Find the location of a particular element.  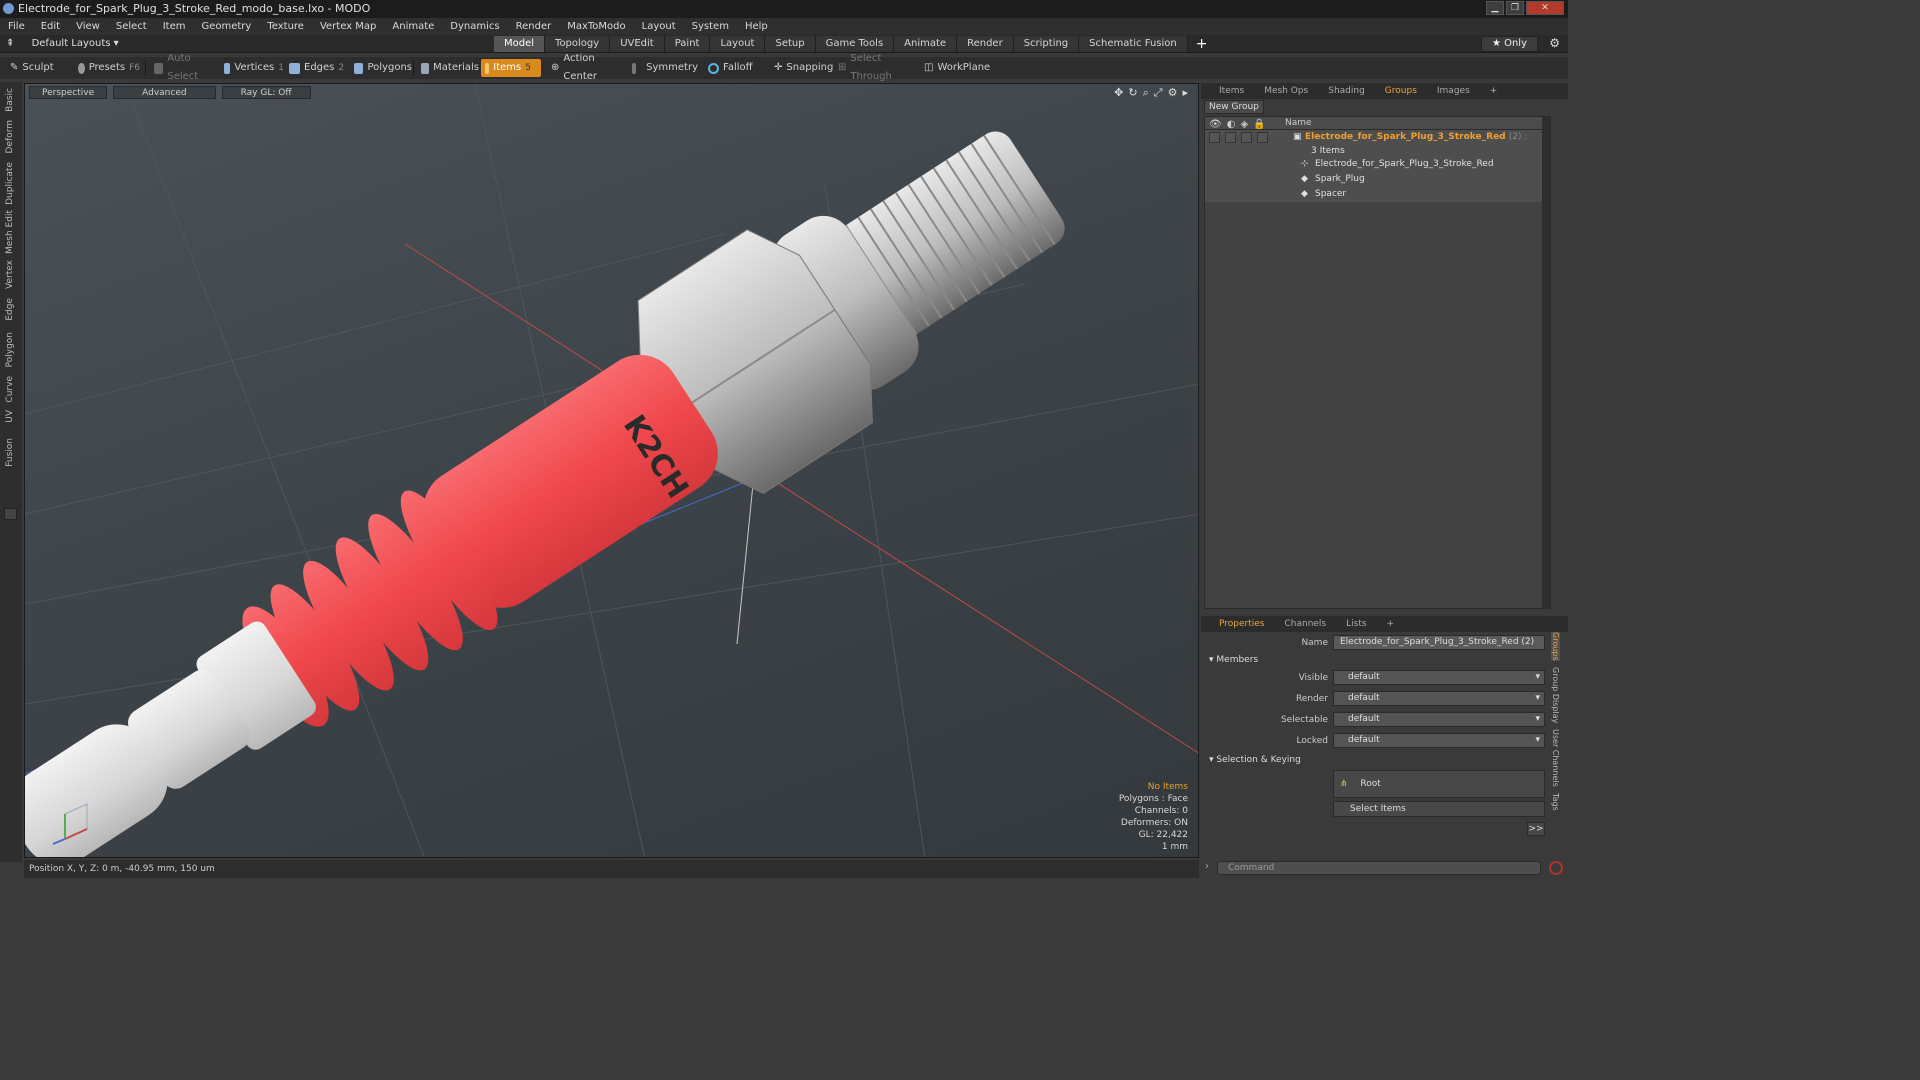

menu-maxtomodo: MaxToModo is located at coordinates (596, 26).